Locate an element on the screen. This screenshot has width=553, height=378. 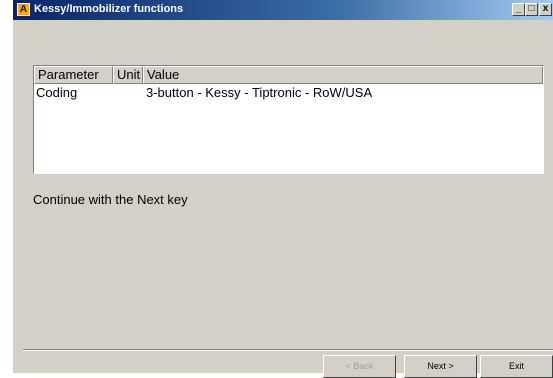
cell-parameter: Coding is located at coordinates (57, 92).